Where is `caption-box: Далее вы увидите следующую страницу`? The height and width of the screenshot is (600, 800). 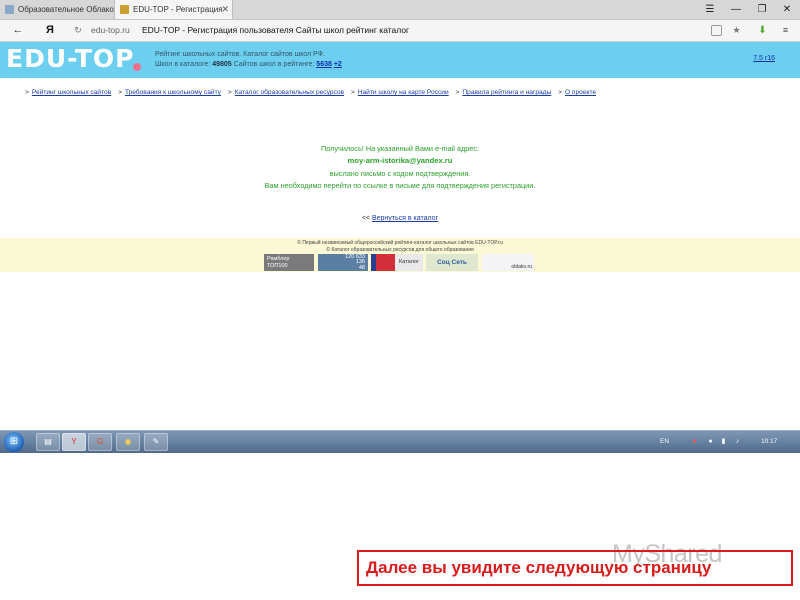
caption-box: Далее вы увидите следующую страницу is located at coordinates (575, 568).